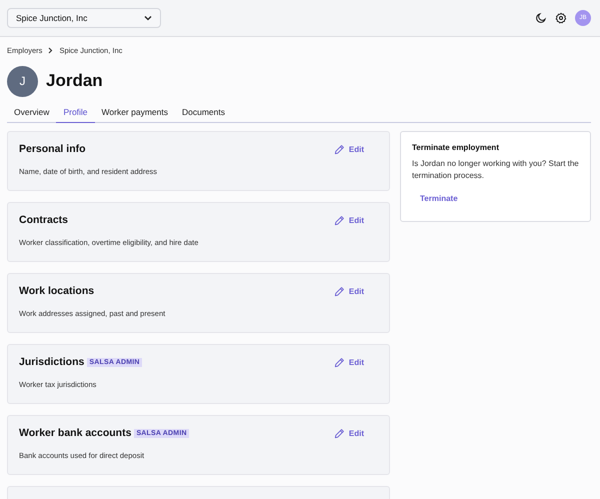 Image resolution: width=600 pixels, height=499 pixels. I want to click on section-title: Personal info, so click(52, 149).